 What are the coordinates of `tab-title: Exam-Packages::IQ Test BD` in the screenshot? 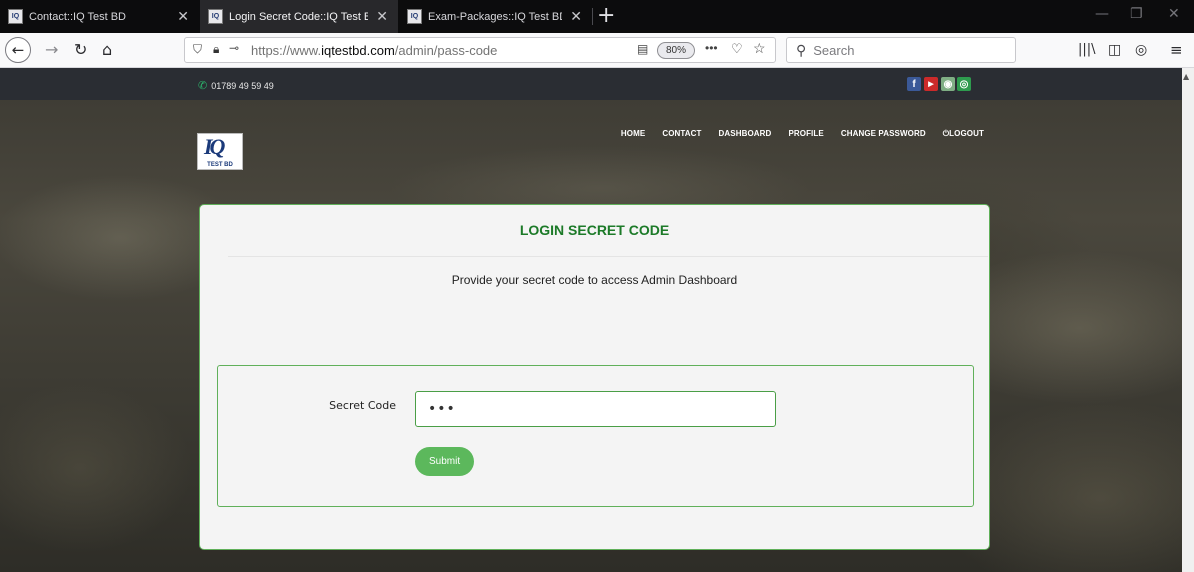 It's located at (495, 16).